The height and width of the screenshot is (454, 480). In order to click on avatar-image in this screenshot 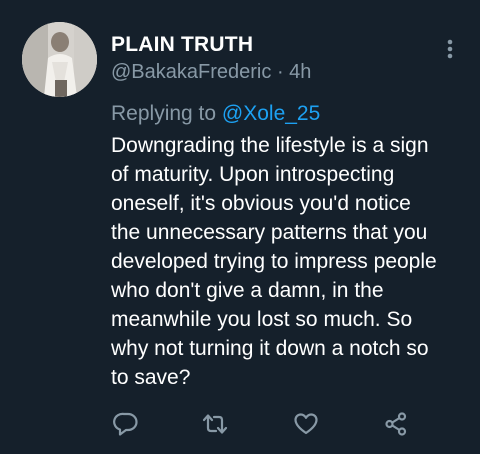, I will do `click(59, 59)`.